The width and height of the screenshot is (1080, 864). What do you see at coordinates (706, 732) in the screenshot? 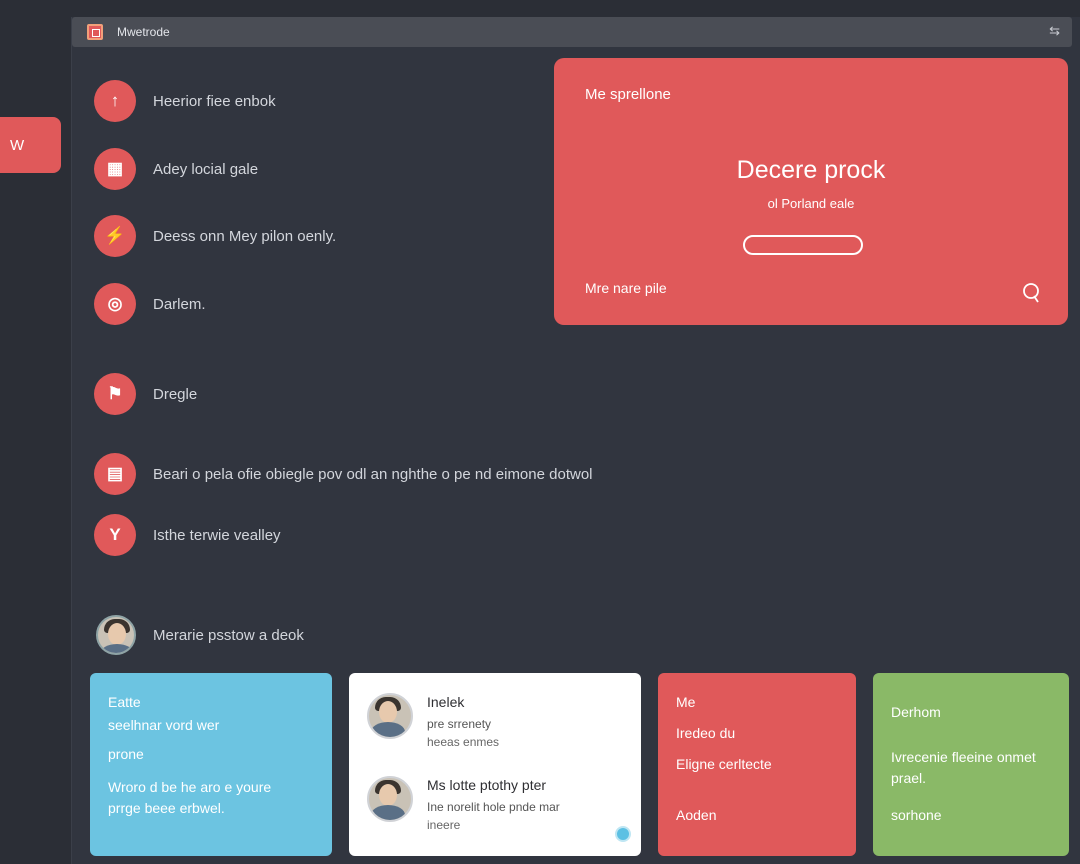
I see `card-text: Iredeo du` at bounding box center [706, 732].